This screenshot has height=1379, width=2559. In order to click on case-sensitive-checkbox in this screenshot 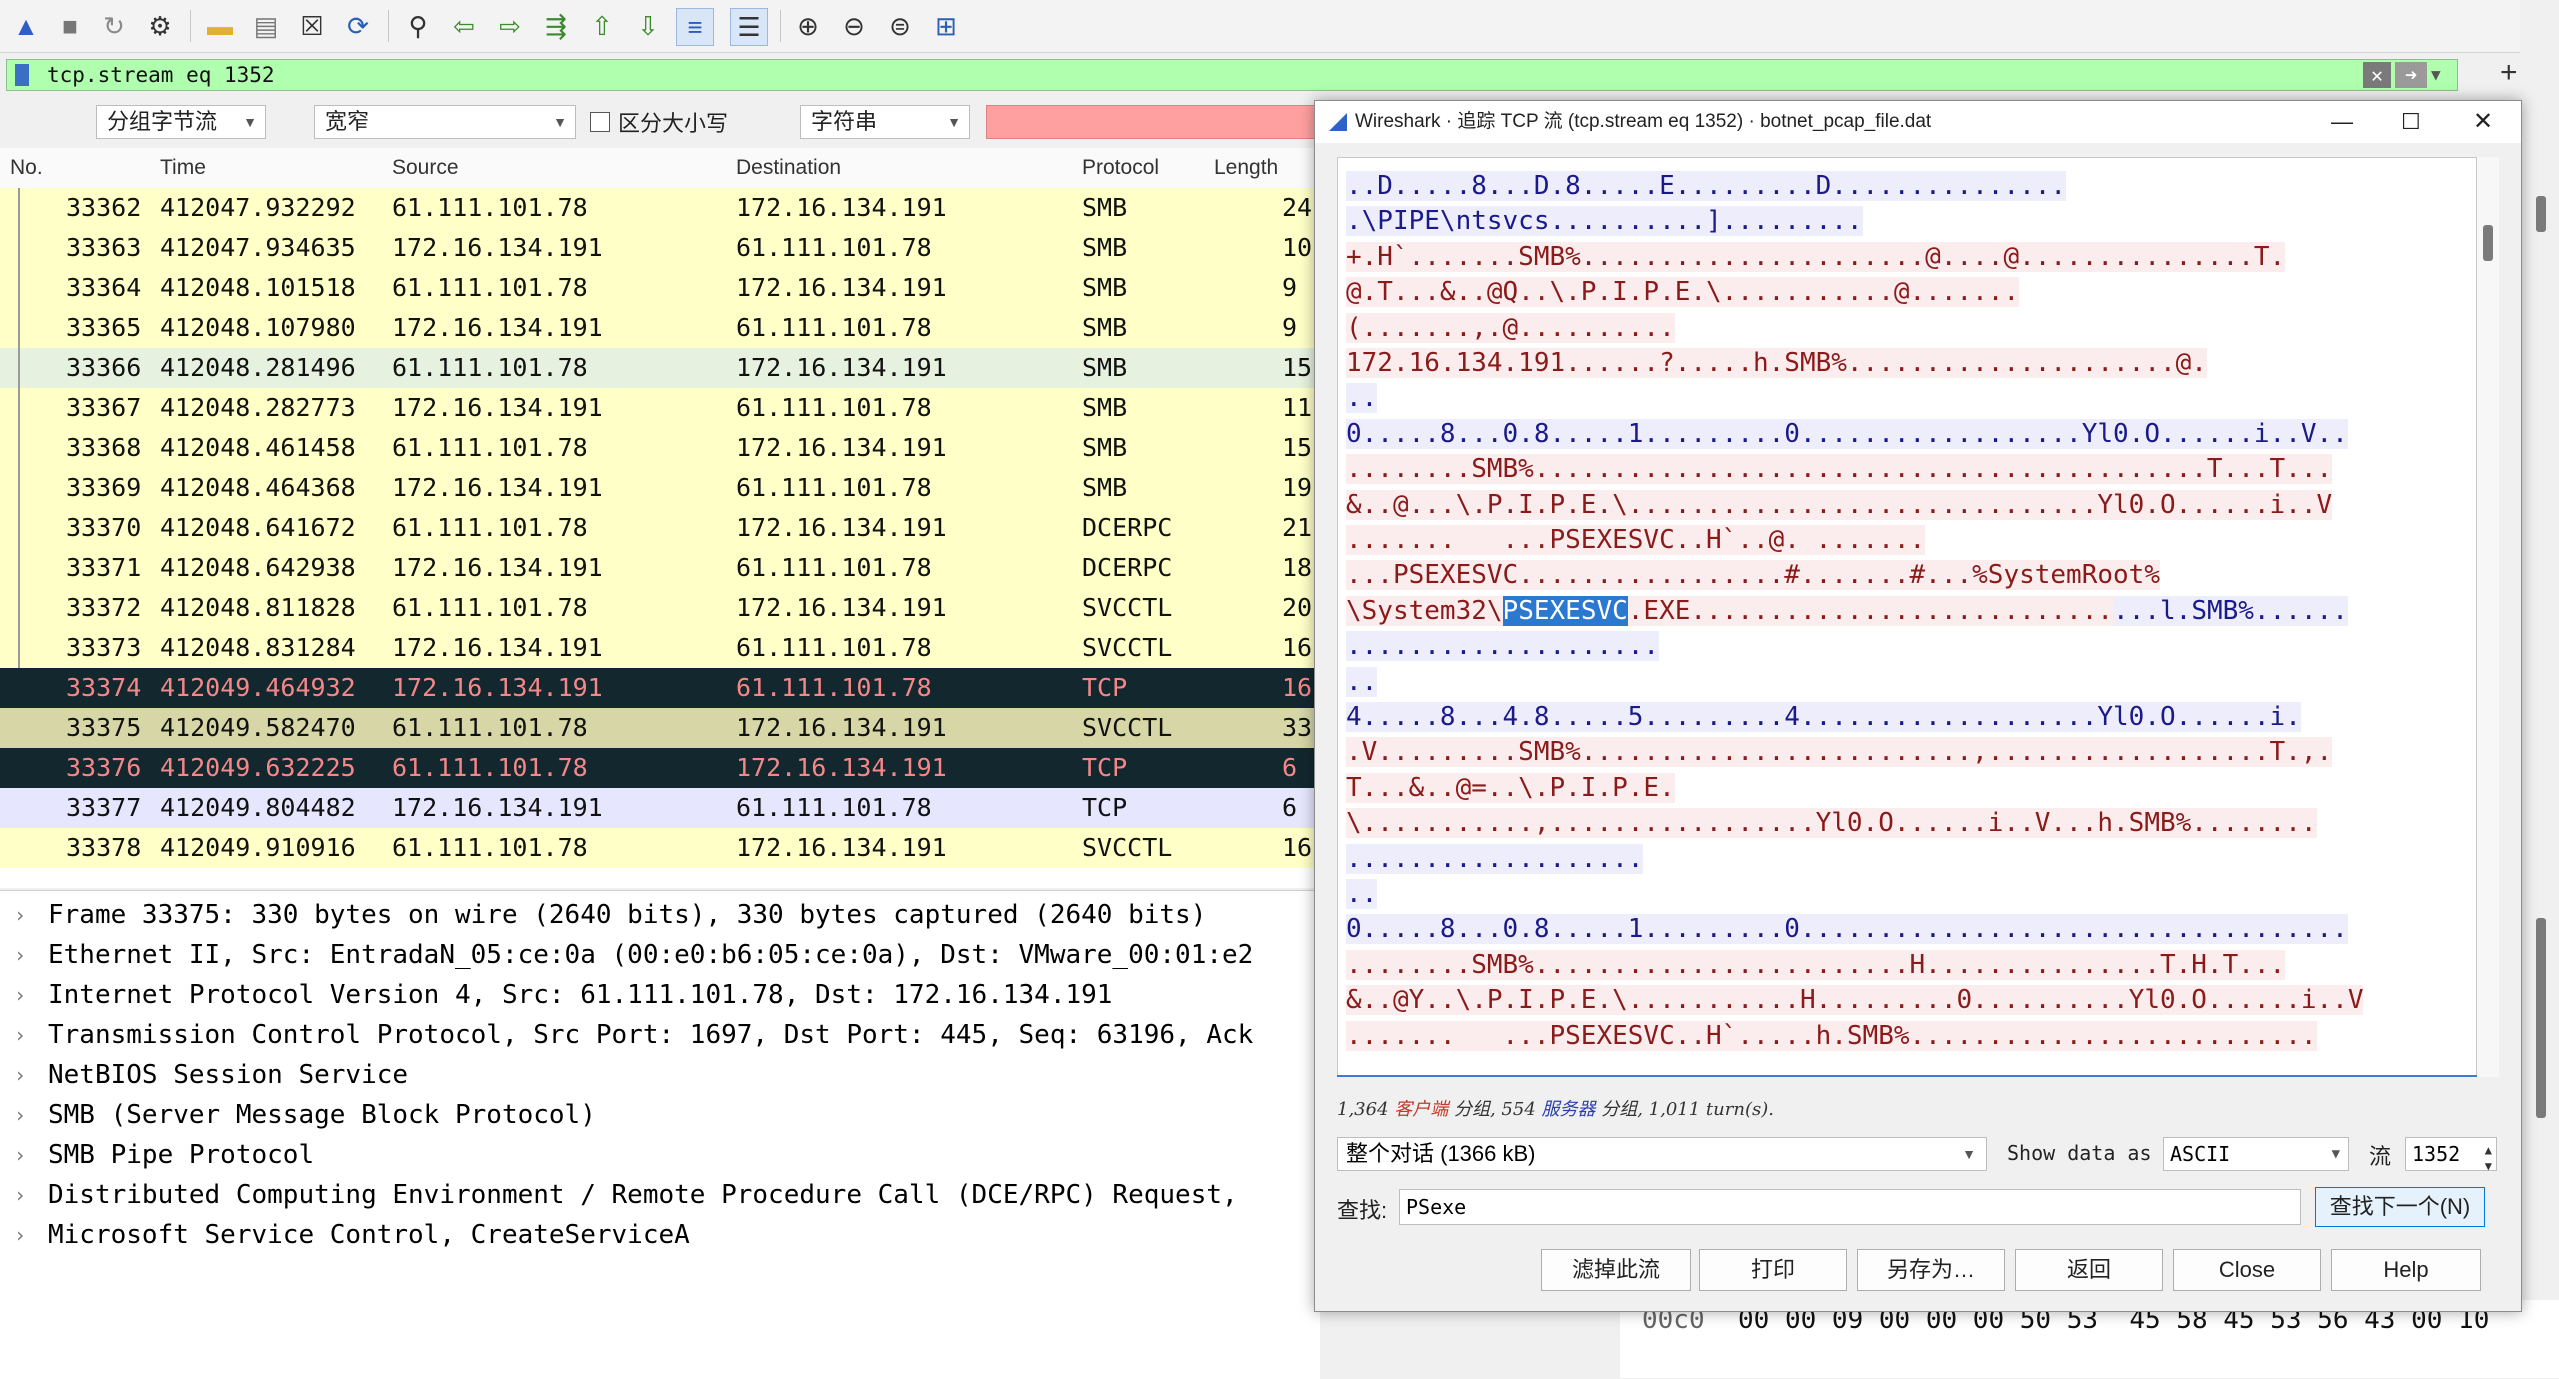, I will do `click(600, 122)`.